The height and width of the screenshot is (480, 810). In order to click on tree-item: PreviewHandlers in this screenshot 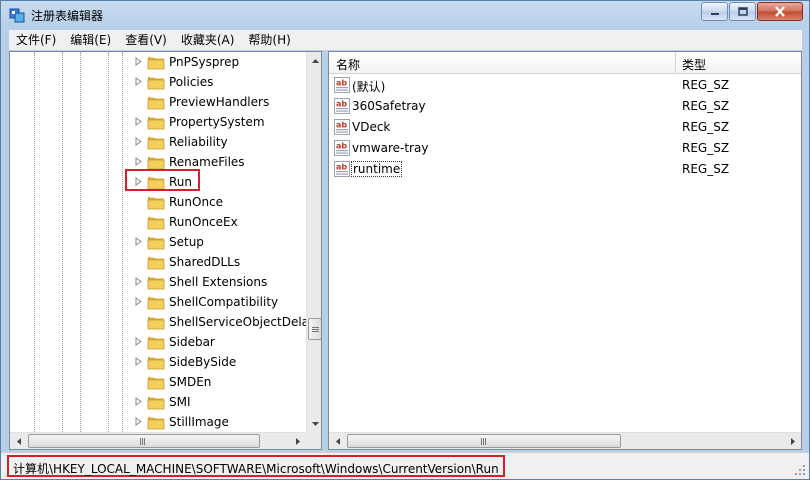, I will do `click(158, 102)`.